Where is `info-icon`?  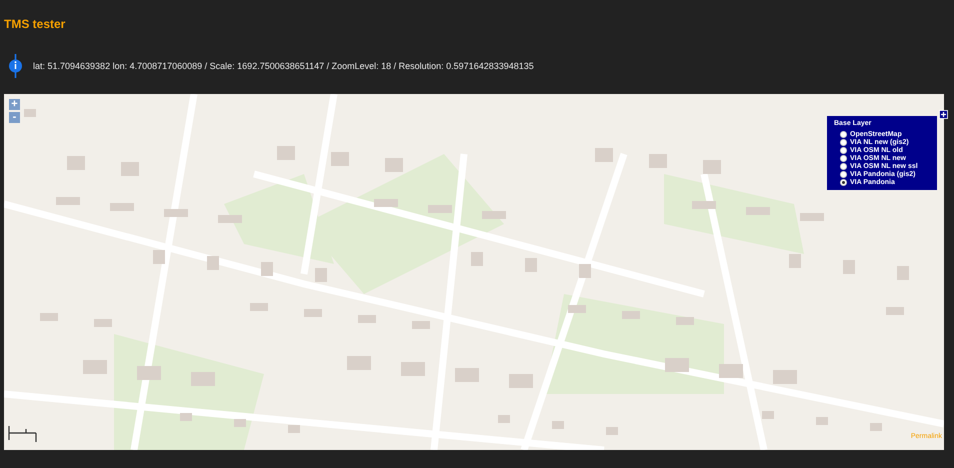 info-icon is located at coordinates (15, 66).